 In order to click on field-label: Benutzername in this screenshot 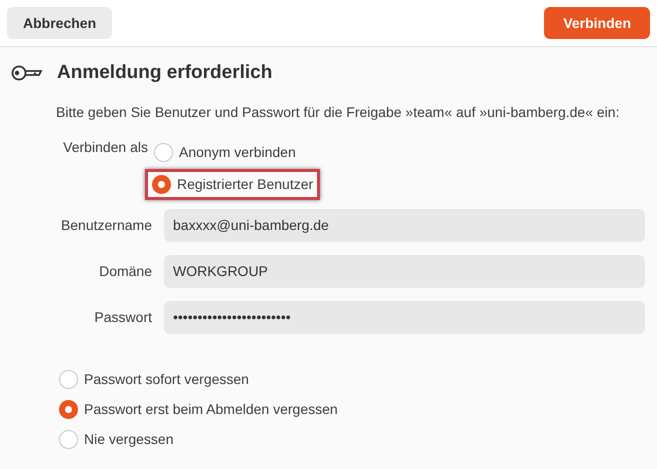, I will do `click(106, 225)`.